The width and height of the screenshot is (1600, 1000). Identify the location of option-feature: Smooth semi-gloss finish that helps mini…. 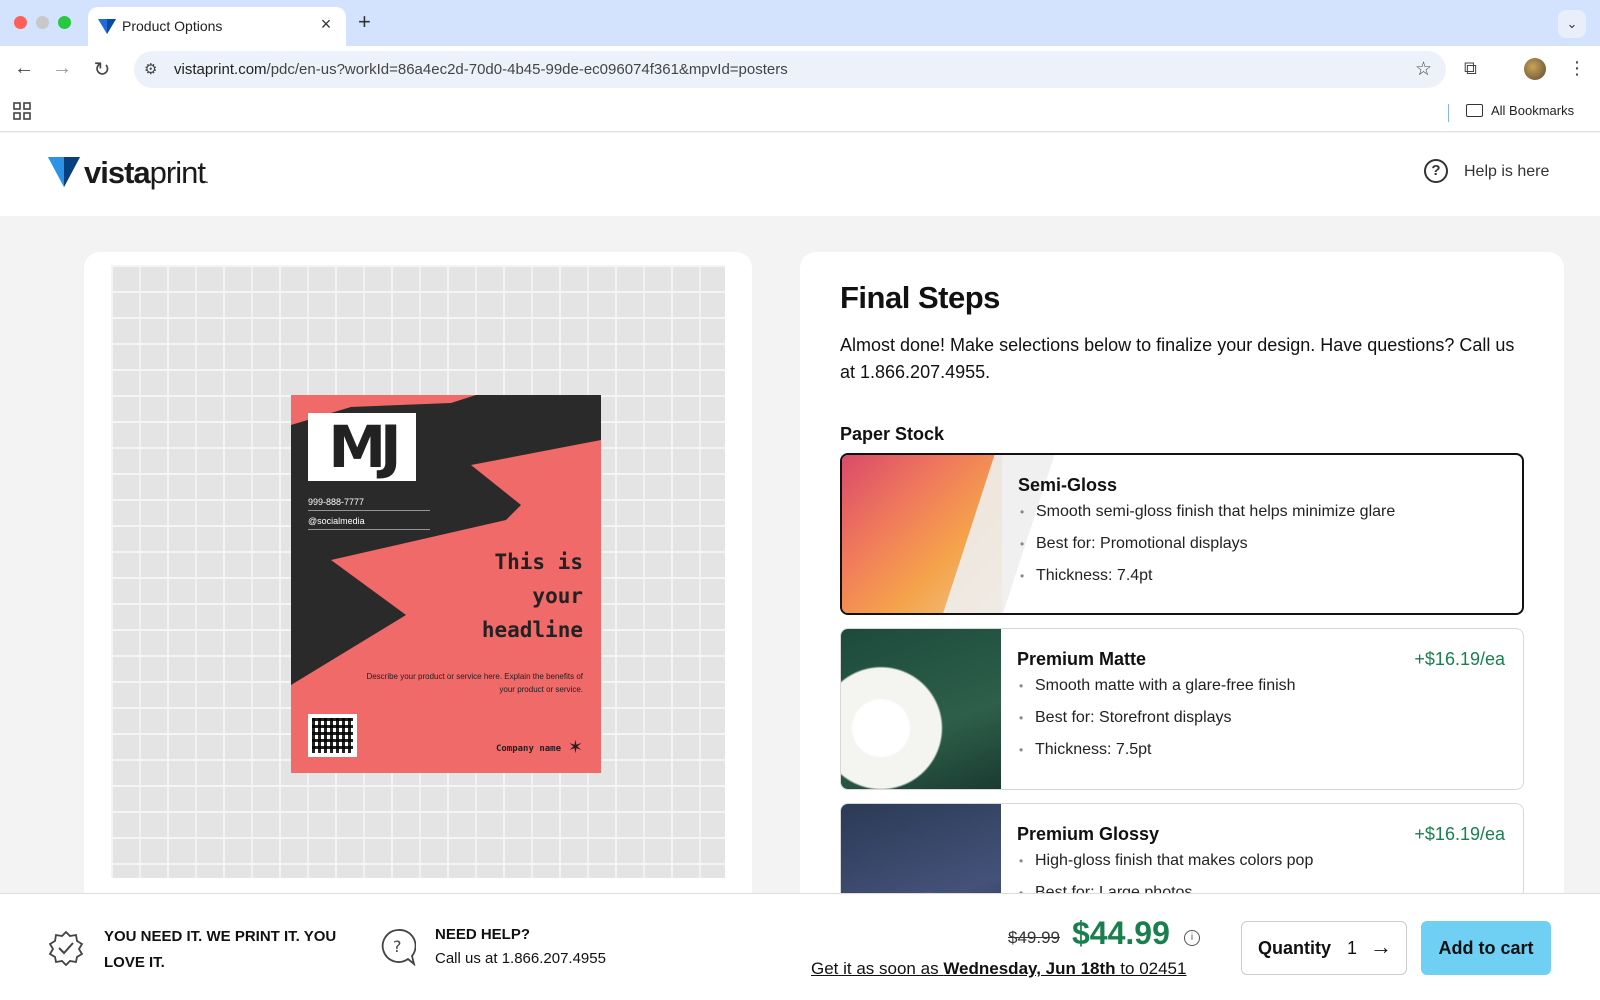
(1206, 517).